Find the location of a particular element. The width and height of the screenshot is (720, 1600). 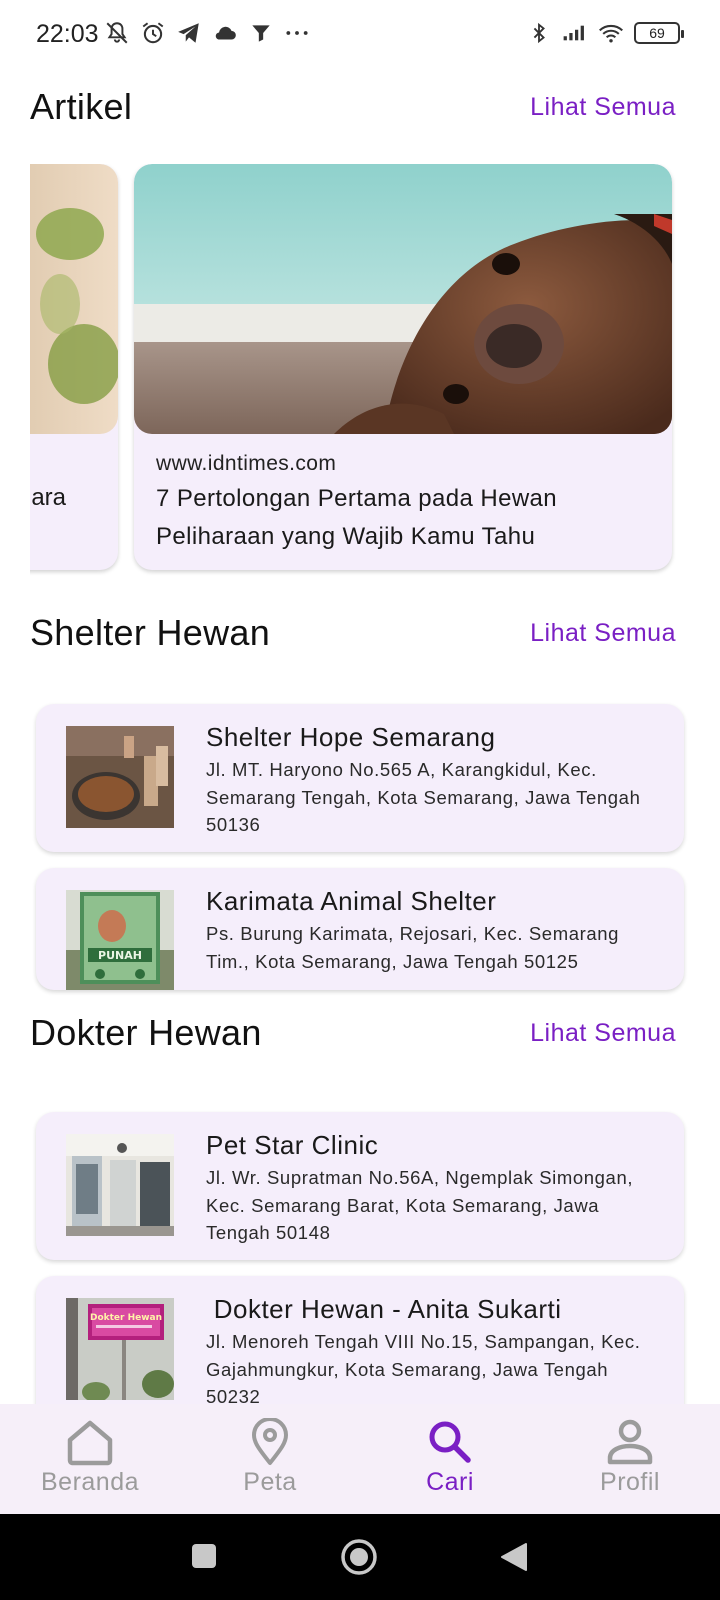

shelter-thumbnail is located at coordinates (120, 777).